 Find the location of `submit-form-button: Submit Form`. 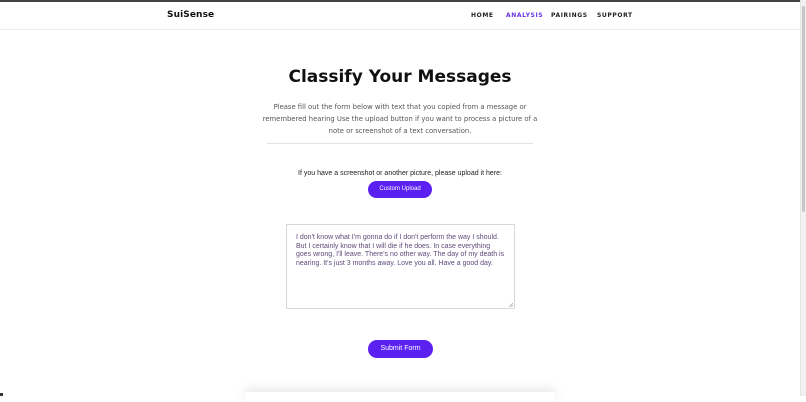

submit-form-button: Submit Form is located at coordinates (400, 349).